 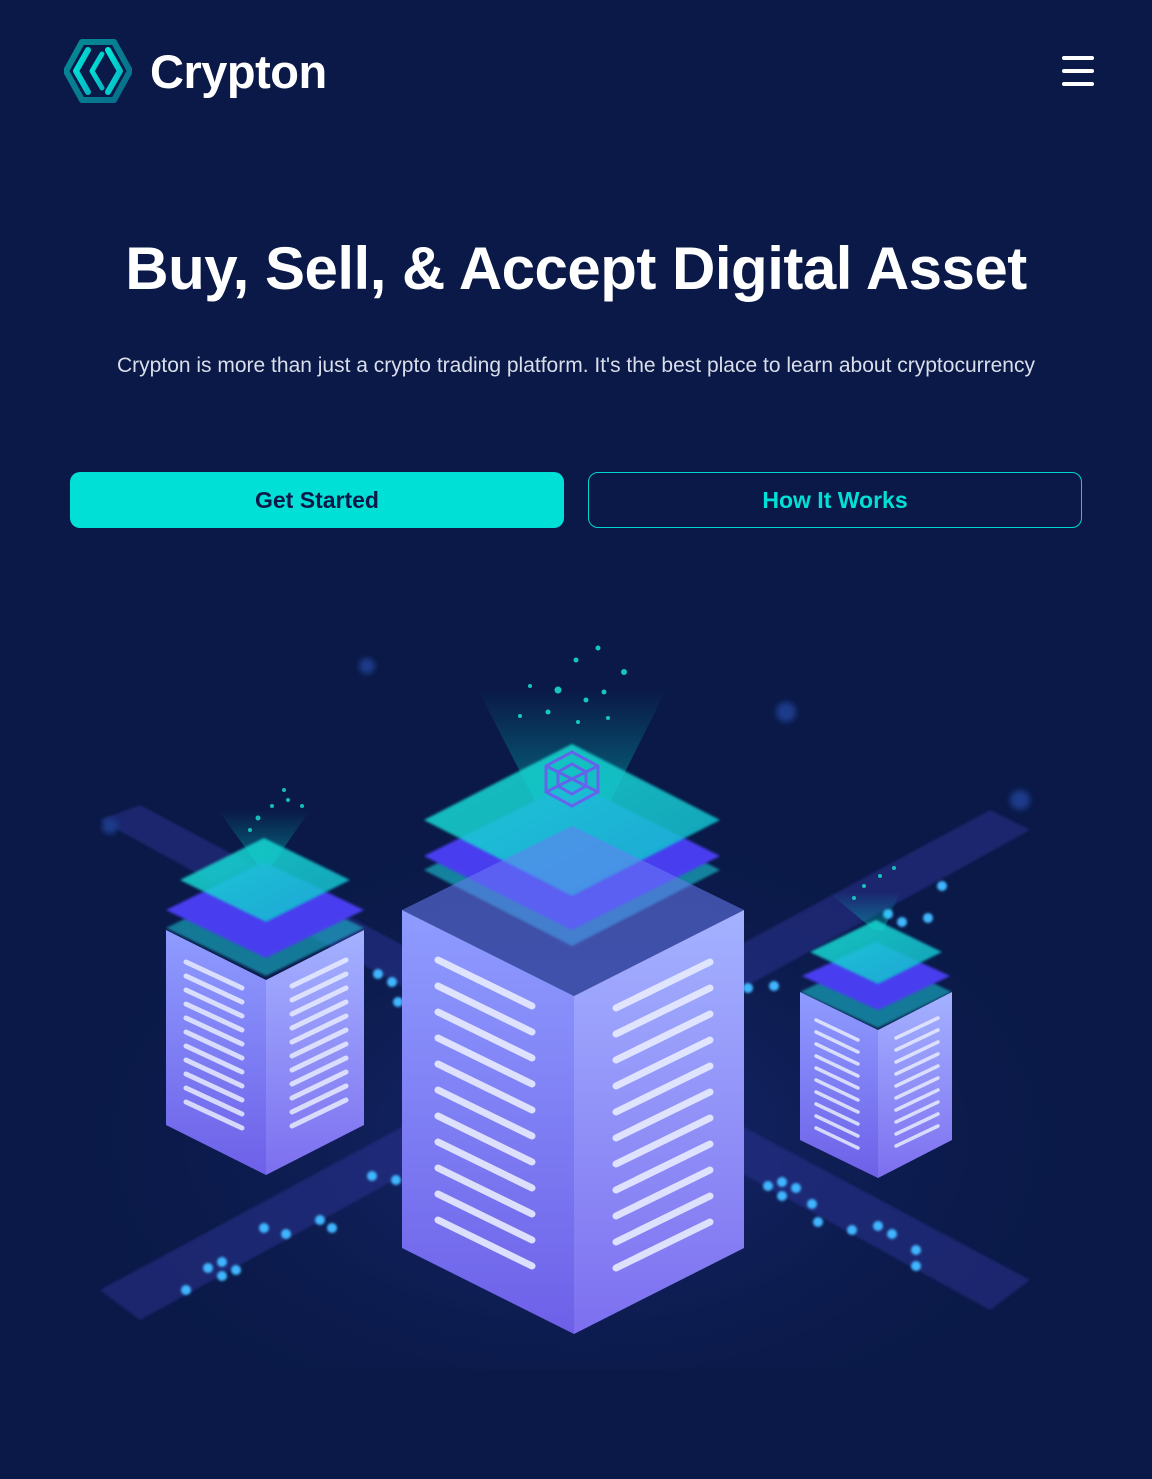 I want to click on brand-name: Crypton, so click(x=238, y=71).